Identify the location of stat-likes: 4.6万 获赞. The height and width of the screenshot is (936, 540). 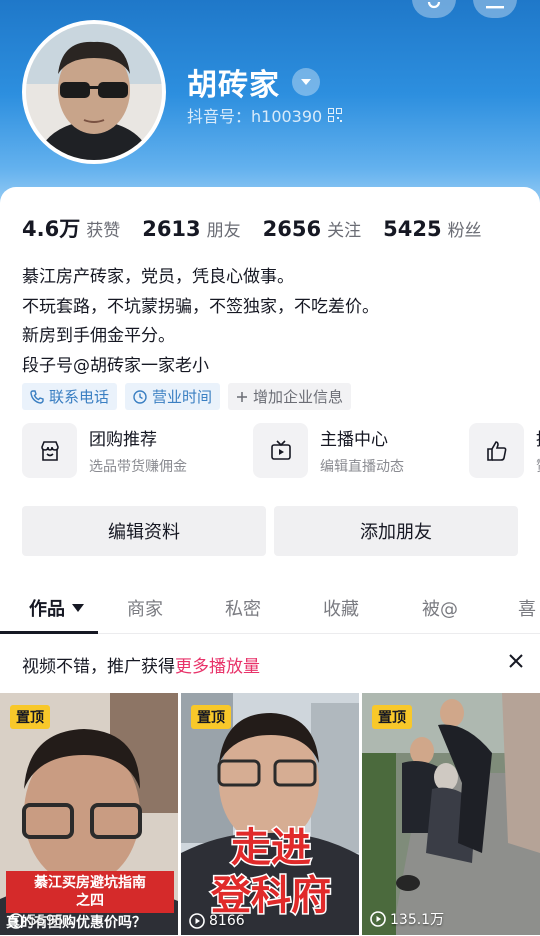
(71, 228).